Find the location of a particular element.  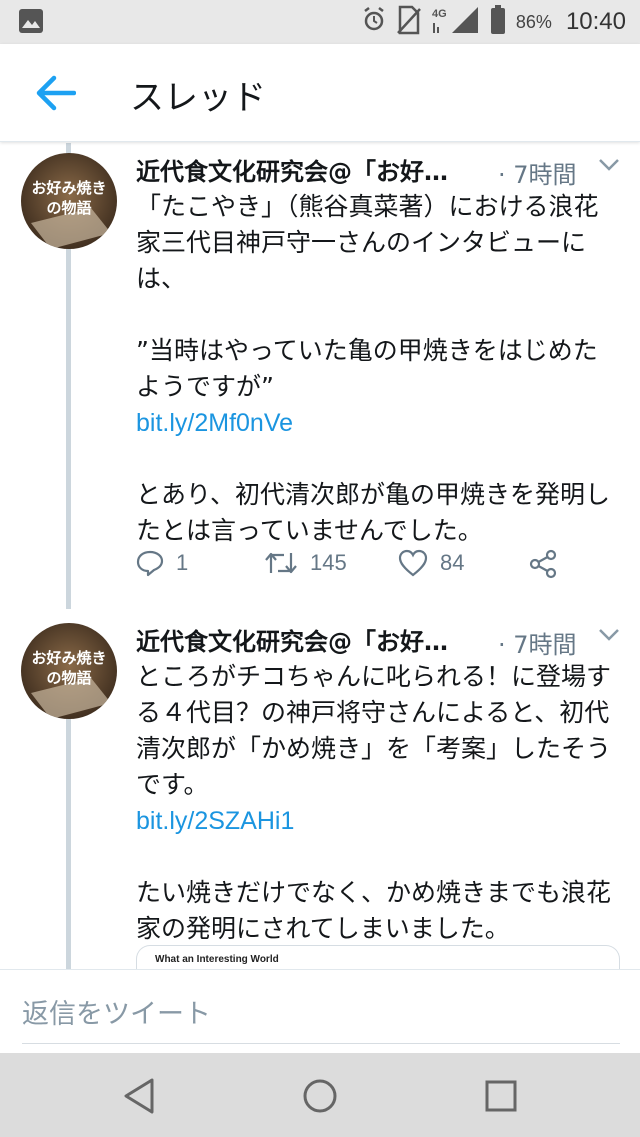

nav-home-button is located at coordinates (320, 1096).